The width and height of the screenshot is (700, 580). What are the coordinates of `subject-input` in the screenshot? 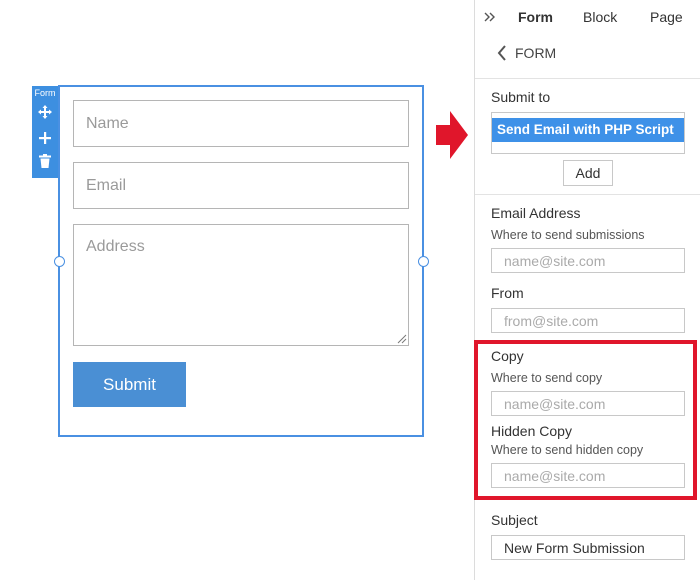 It's located at (588, 547).